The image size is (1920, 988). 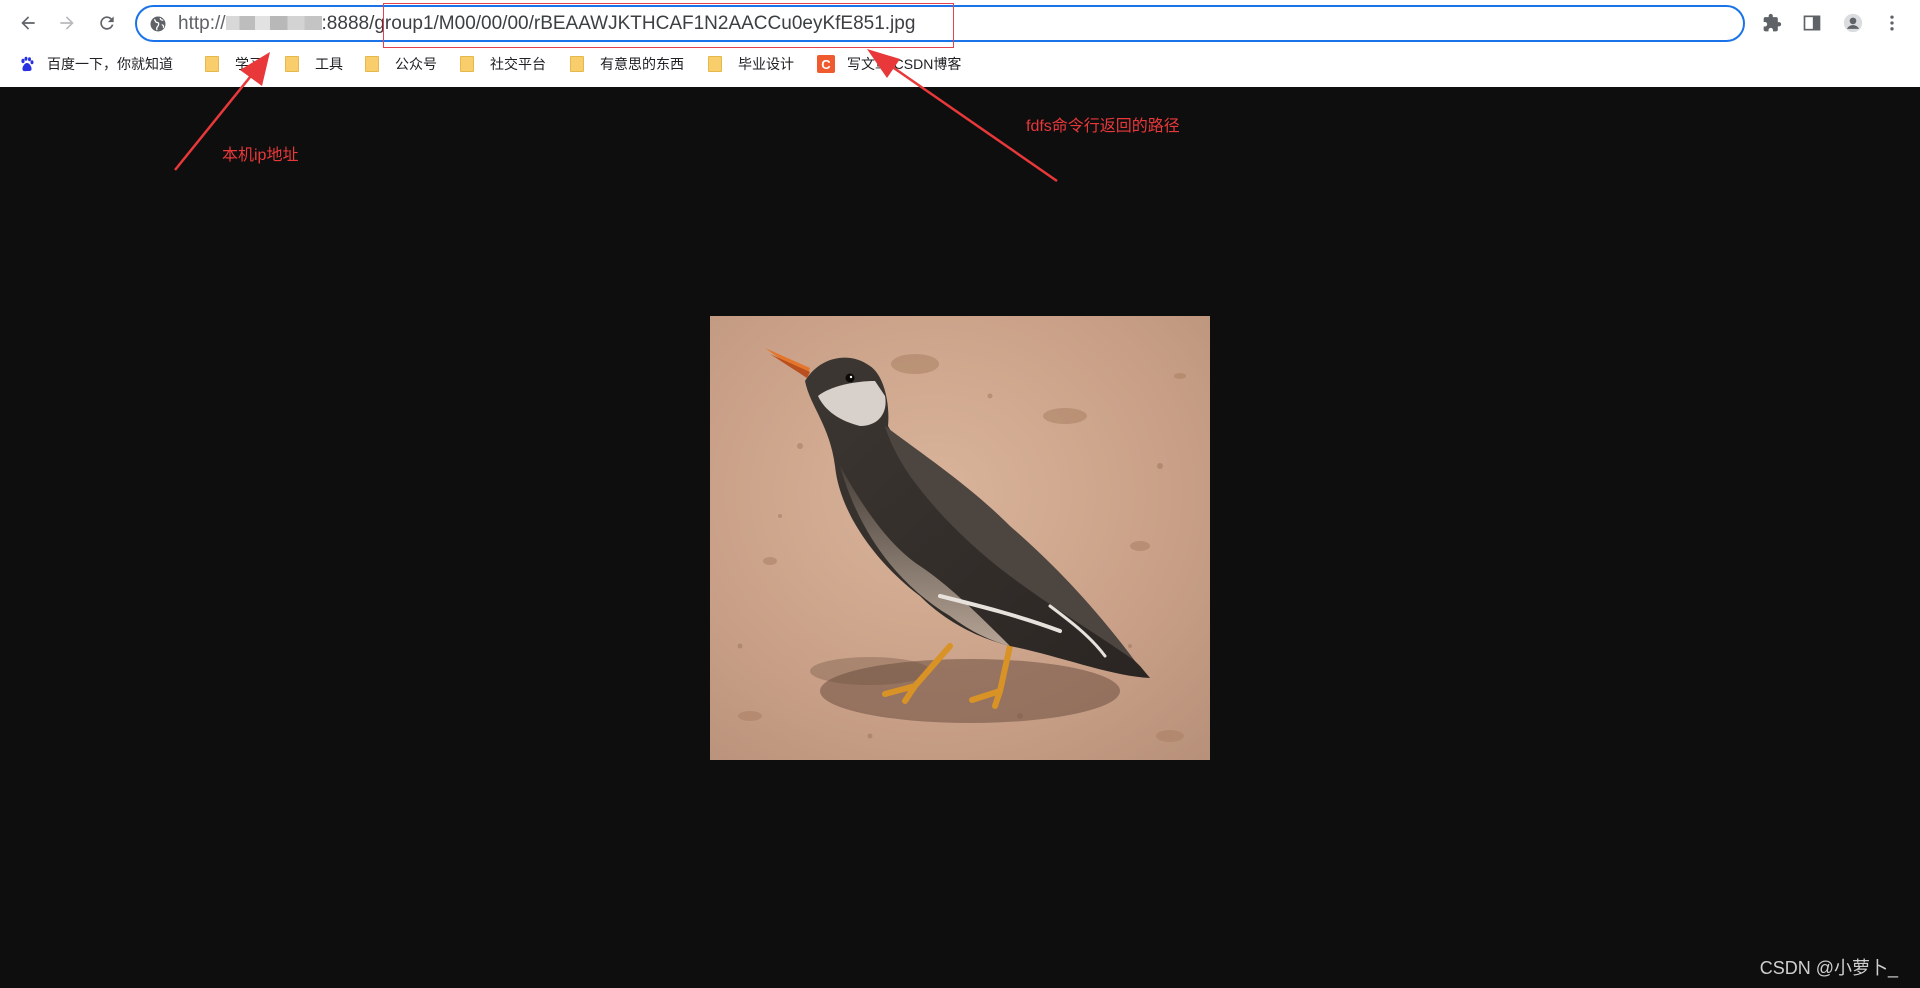 What do you see at coordinates (314, 64) in the screenshot?
I see `bookmark-folder-tools: 工具` at bounding box center [314, 64].